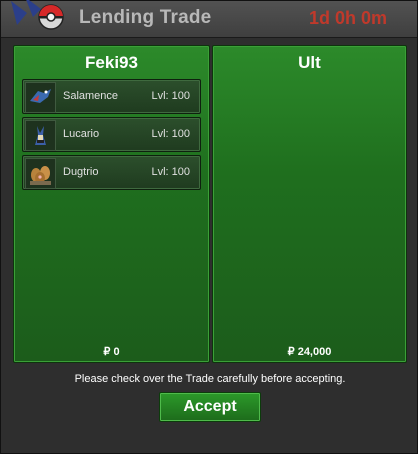 This screenshot has height=454, width=418. I want to click on lucario-icon, so click(40, 135).